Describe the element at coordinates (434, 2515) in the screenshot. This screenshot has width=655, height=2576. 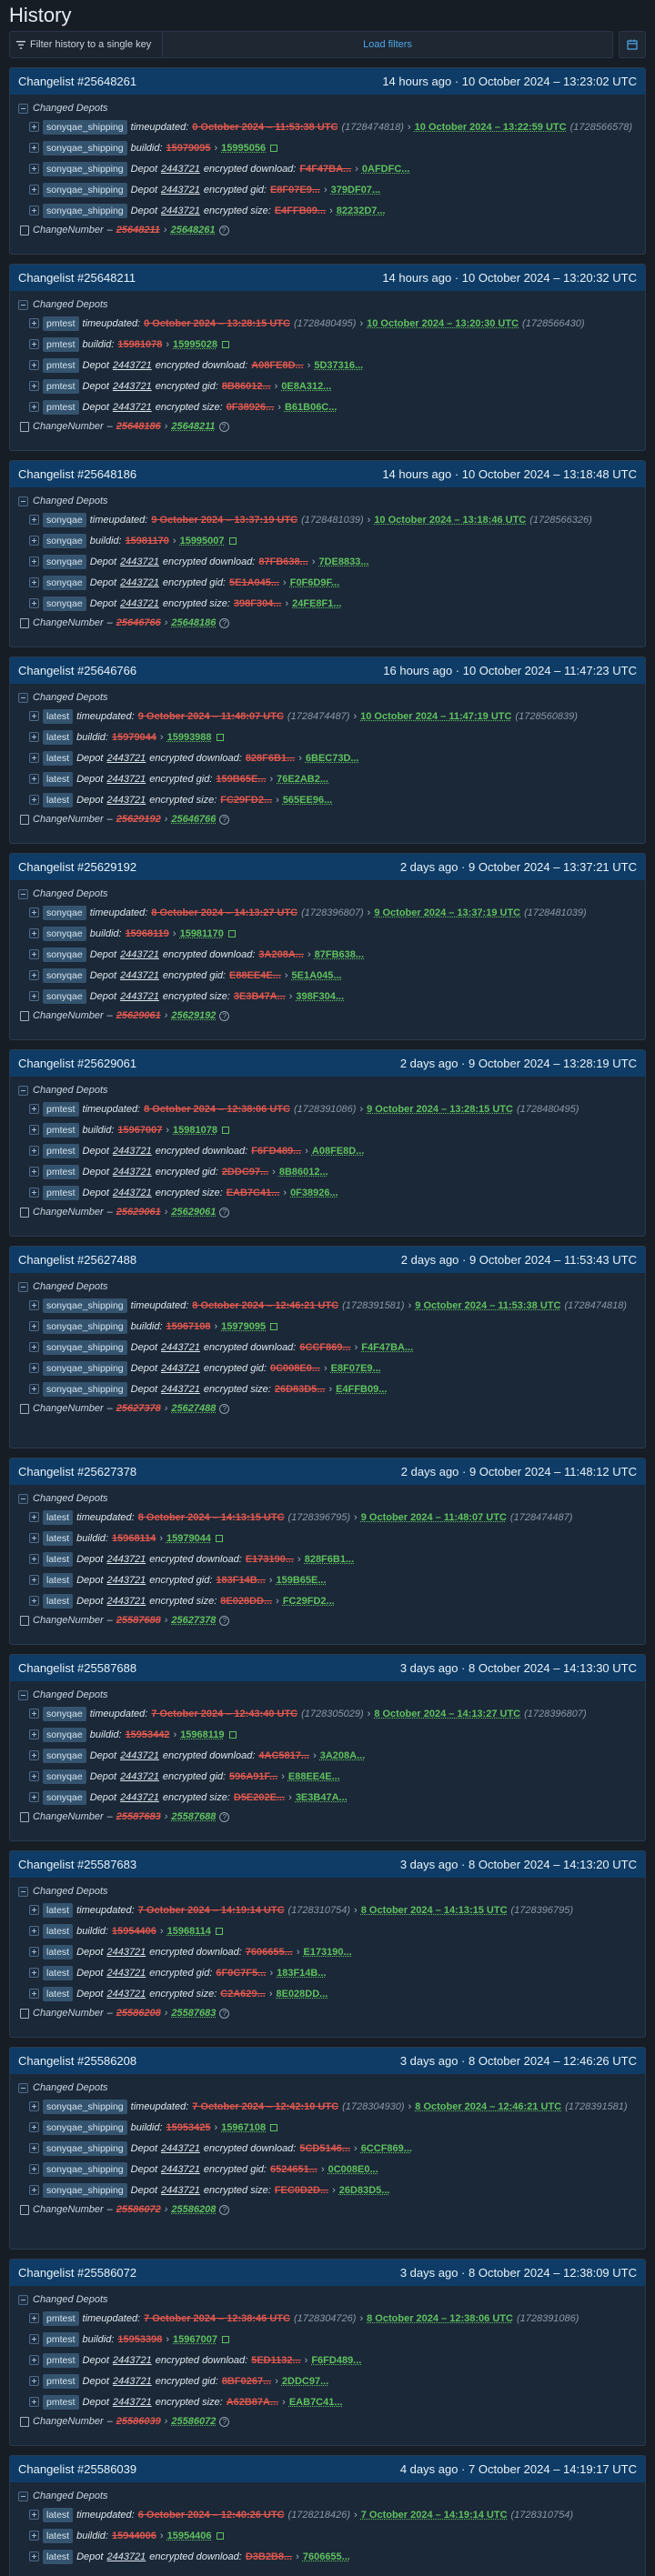
I see `new-value: 7 October 2024 – 14:19:14 UTC` at that location.